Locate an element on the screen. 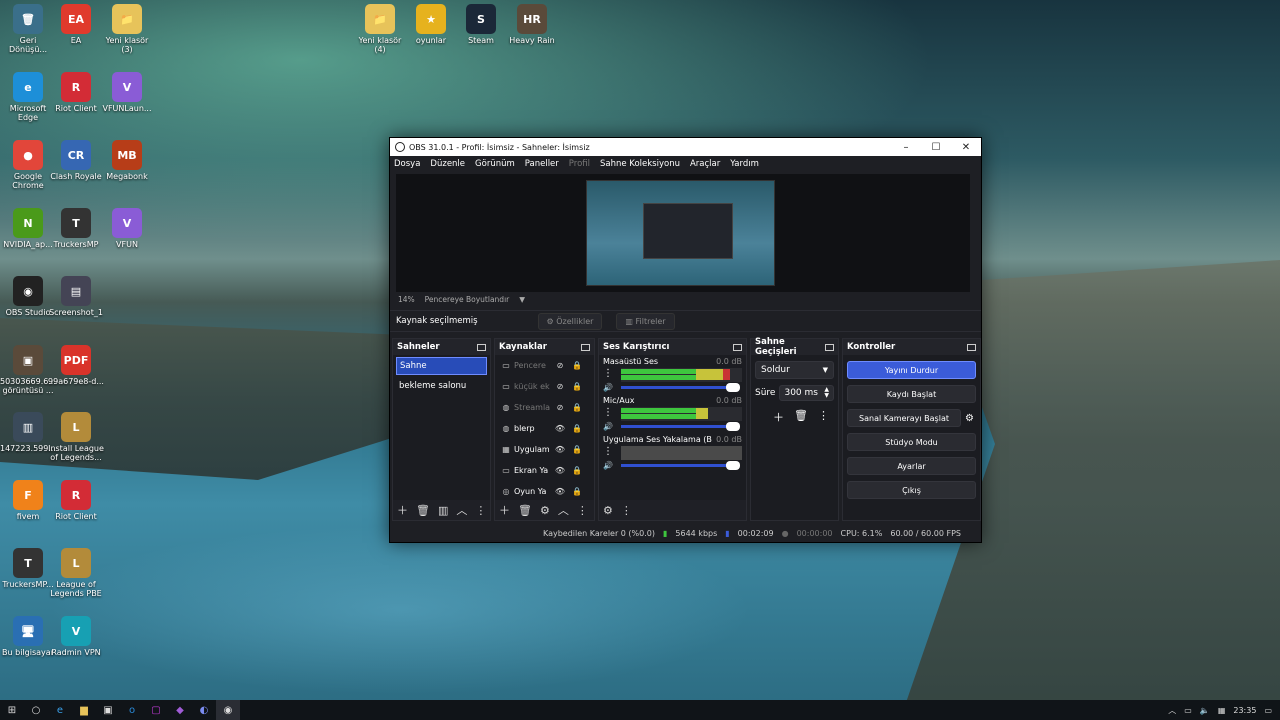 This screenshot has height=720, width=1280. menu-item: Profil is located at coordinates (579, 164).